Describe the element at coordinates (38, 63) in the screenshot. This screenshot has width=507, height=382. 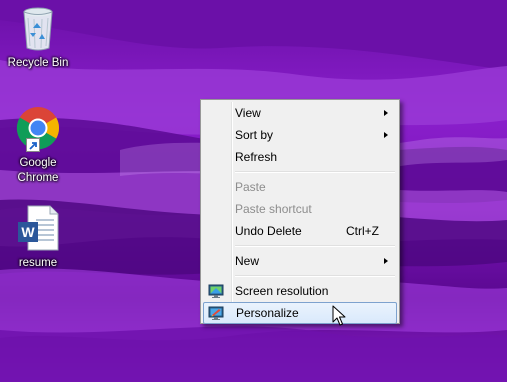
I see `desktop-icon-label: Recycle Bin` at that location.